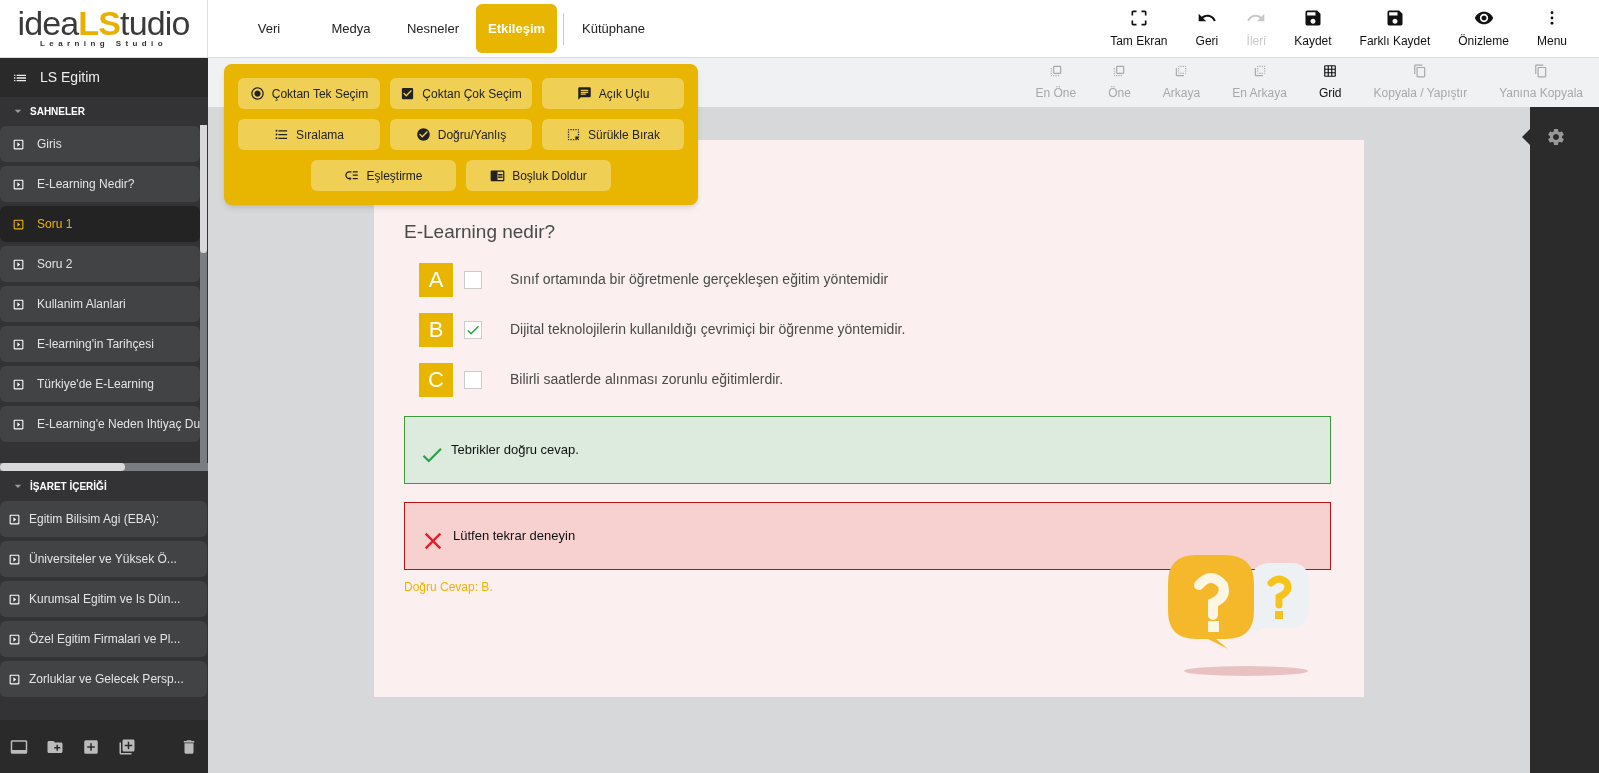  Describe the element at coordinates (1552, 17) in the screenshot. I see `more-icon` at that location.